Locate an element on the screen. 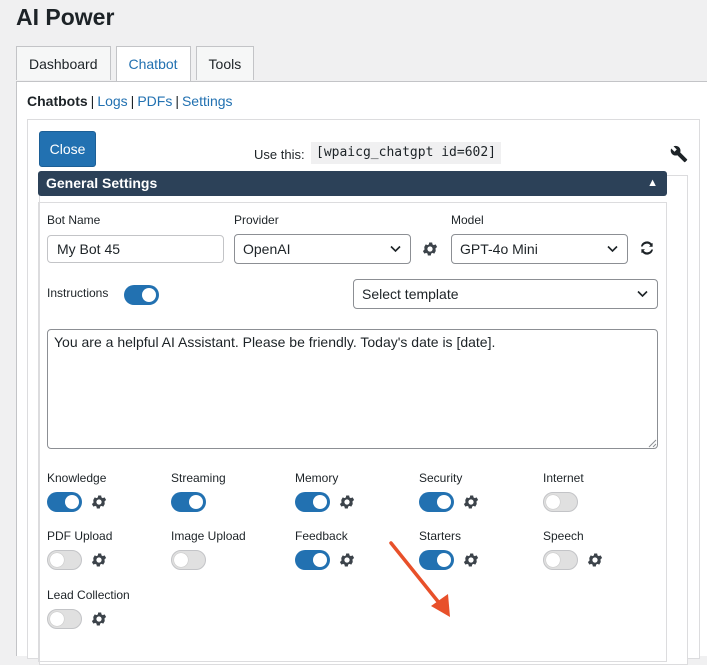  knowledge-toggle is located at coordinates (64, 502).